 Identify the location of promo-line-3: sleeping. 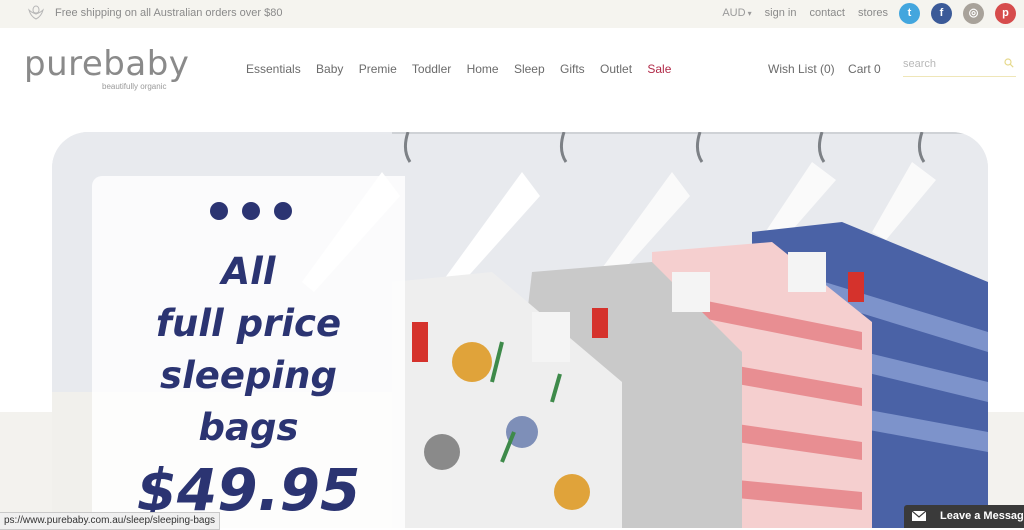
(248, 375).